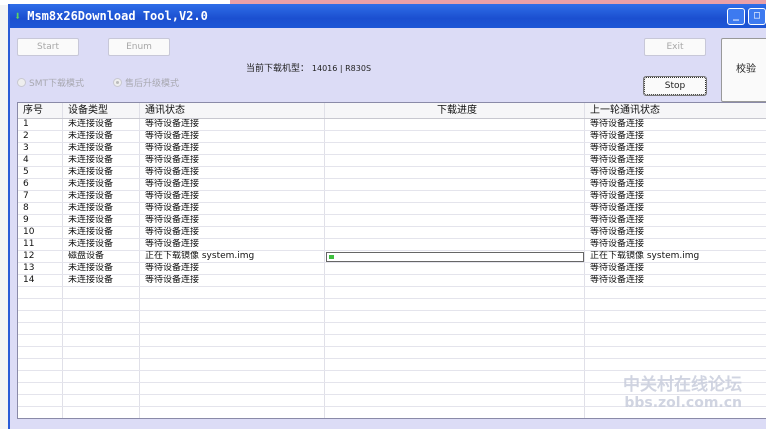 This screenshot has width=766, height=429. I want to click on table-row: 1 未连接设备 等待设备连接 等待设备连接, so click(392, 125).